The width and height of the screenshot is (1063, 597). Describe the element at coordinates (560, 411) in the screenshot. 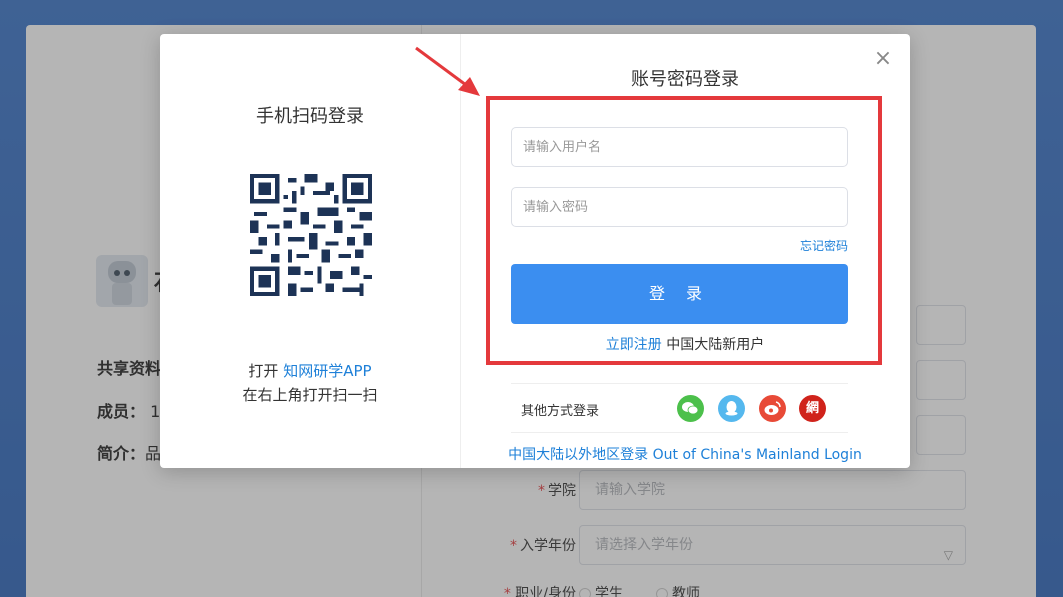

I see `other-login-label: 其他方式登录` at that location.